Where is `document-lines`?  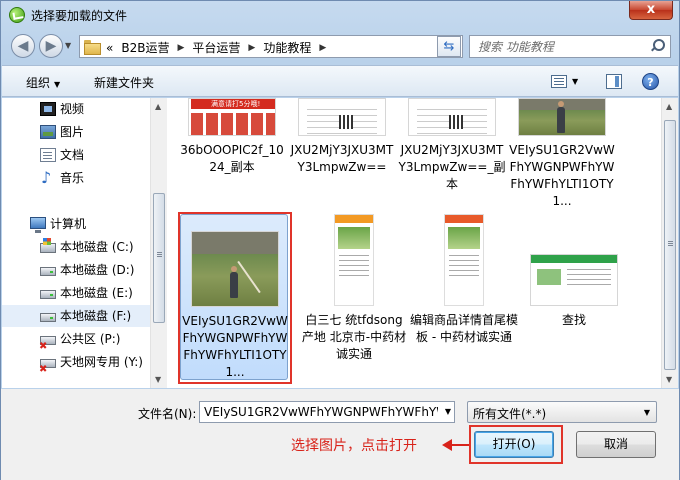
document-lines is located at coordinates (342, 109).